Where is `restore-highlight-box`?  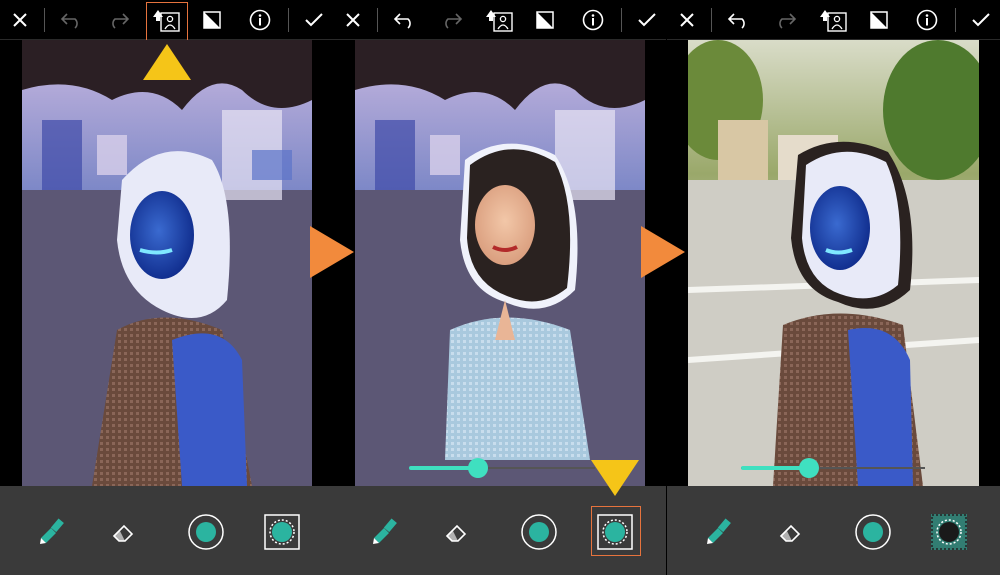
restore-highlight-box is located at coordinates (167, 23).